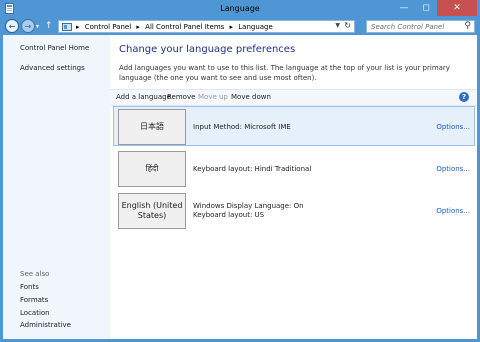 The width and height of the screenshot is (480, 342). Describe the element at coordinates (184, 27) in the screenshot. I see `breadcrumb-all-items: All Control Panel Items` at that location.